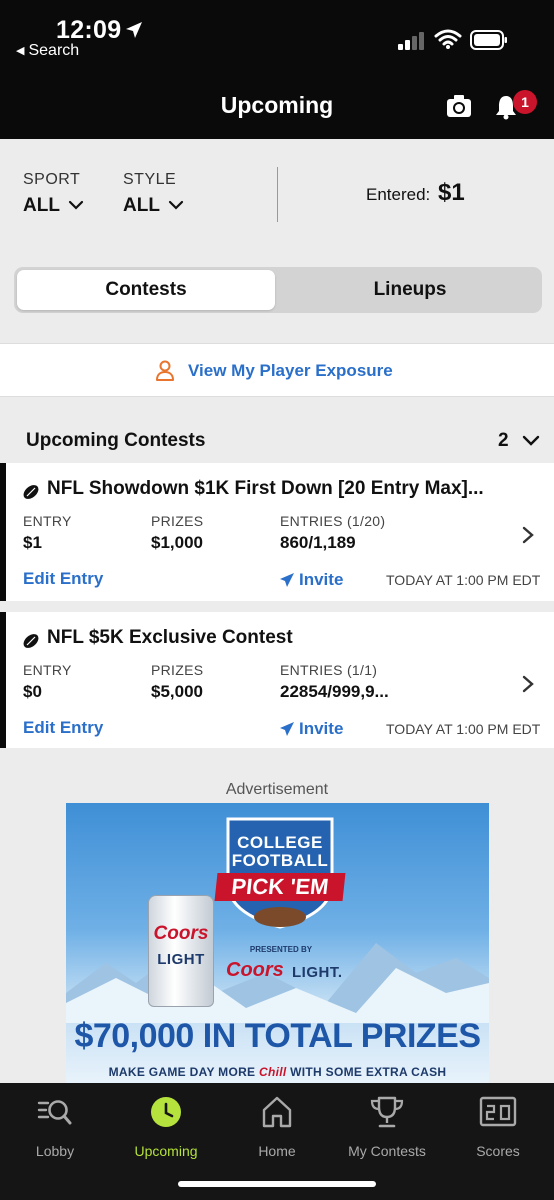 The width and height of the screenshot is (554, 1200). Describe the element at coordinates (166, 1151) in the screenshot. I see `tab-upcoming-label: Upcoming` at that location.